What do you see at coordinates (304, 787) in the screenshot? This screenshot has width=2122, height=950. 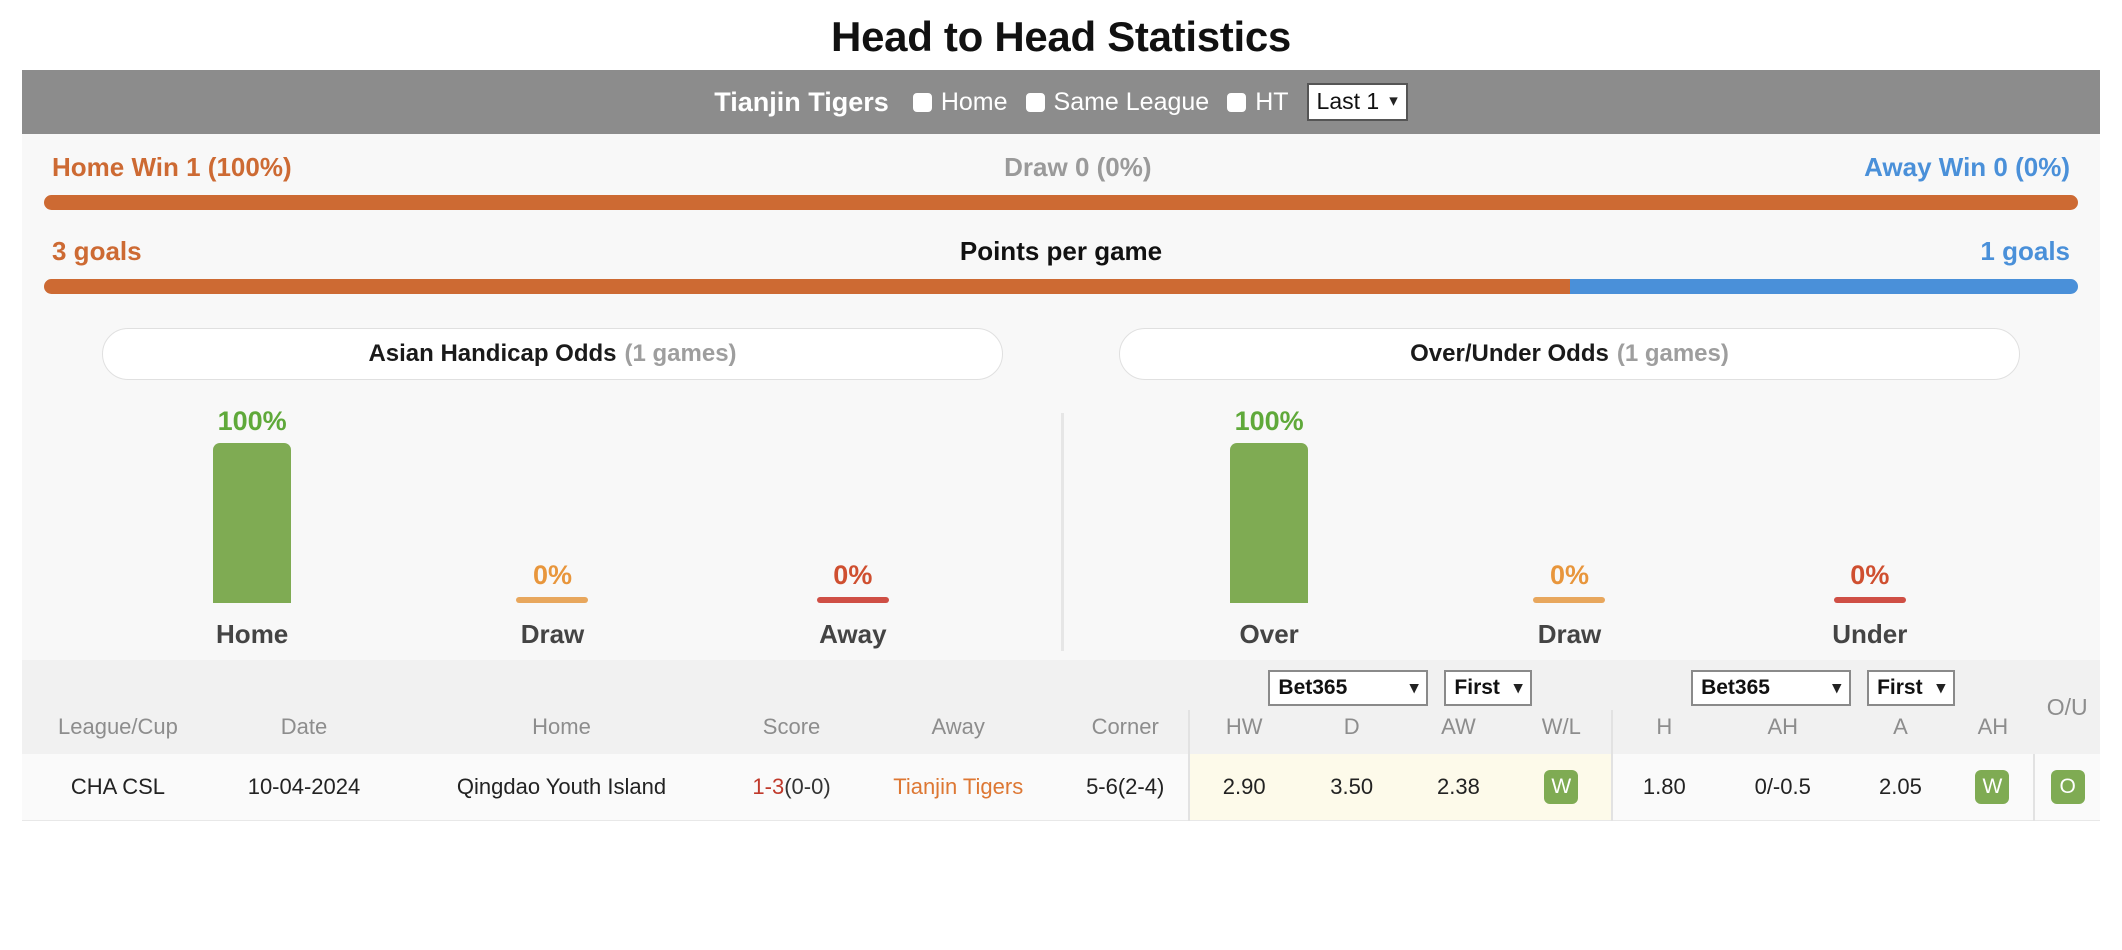 I see `cell-date: 10-04-2024` at bounding box center [304, 787].